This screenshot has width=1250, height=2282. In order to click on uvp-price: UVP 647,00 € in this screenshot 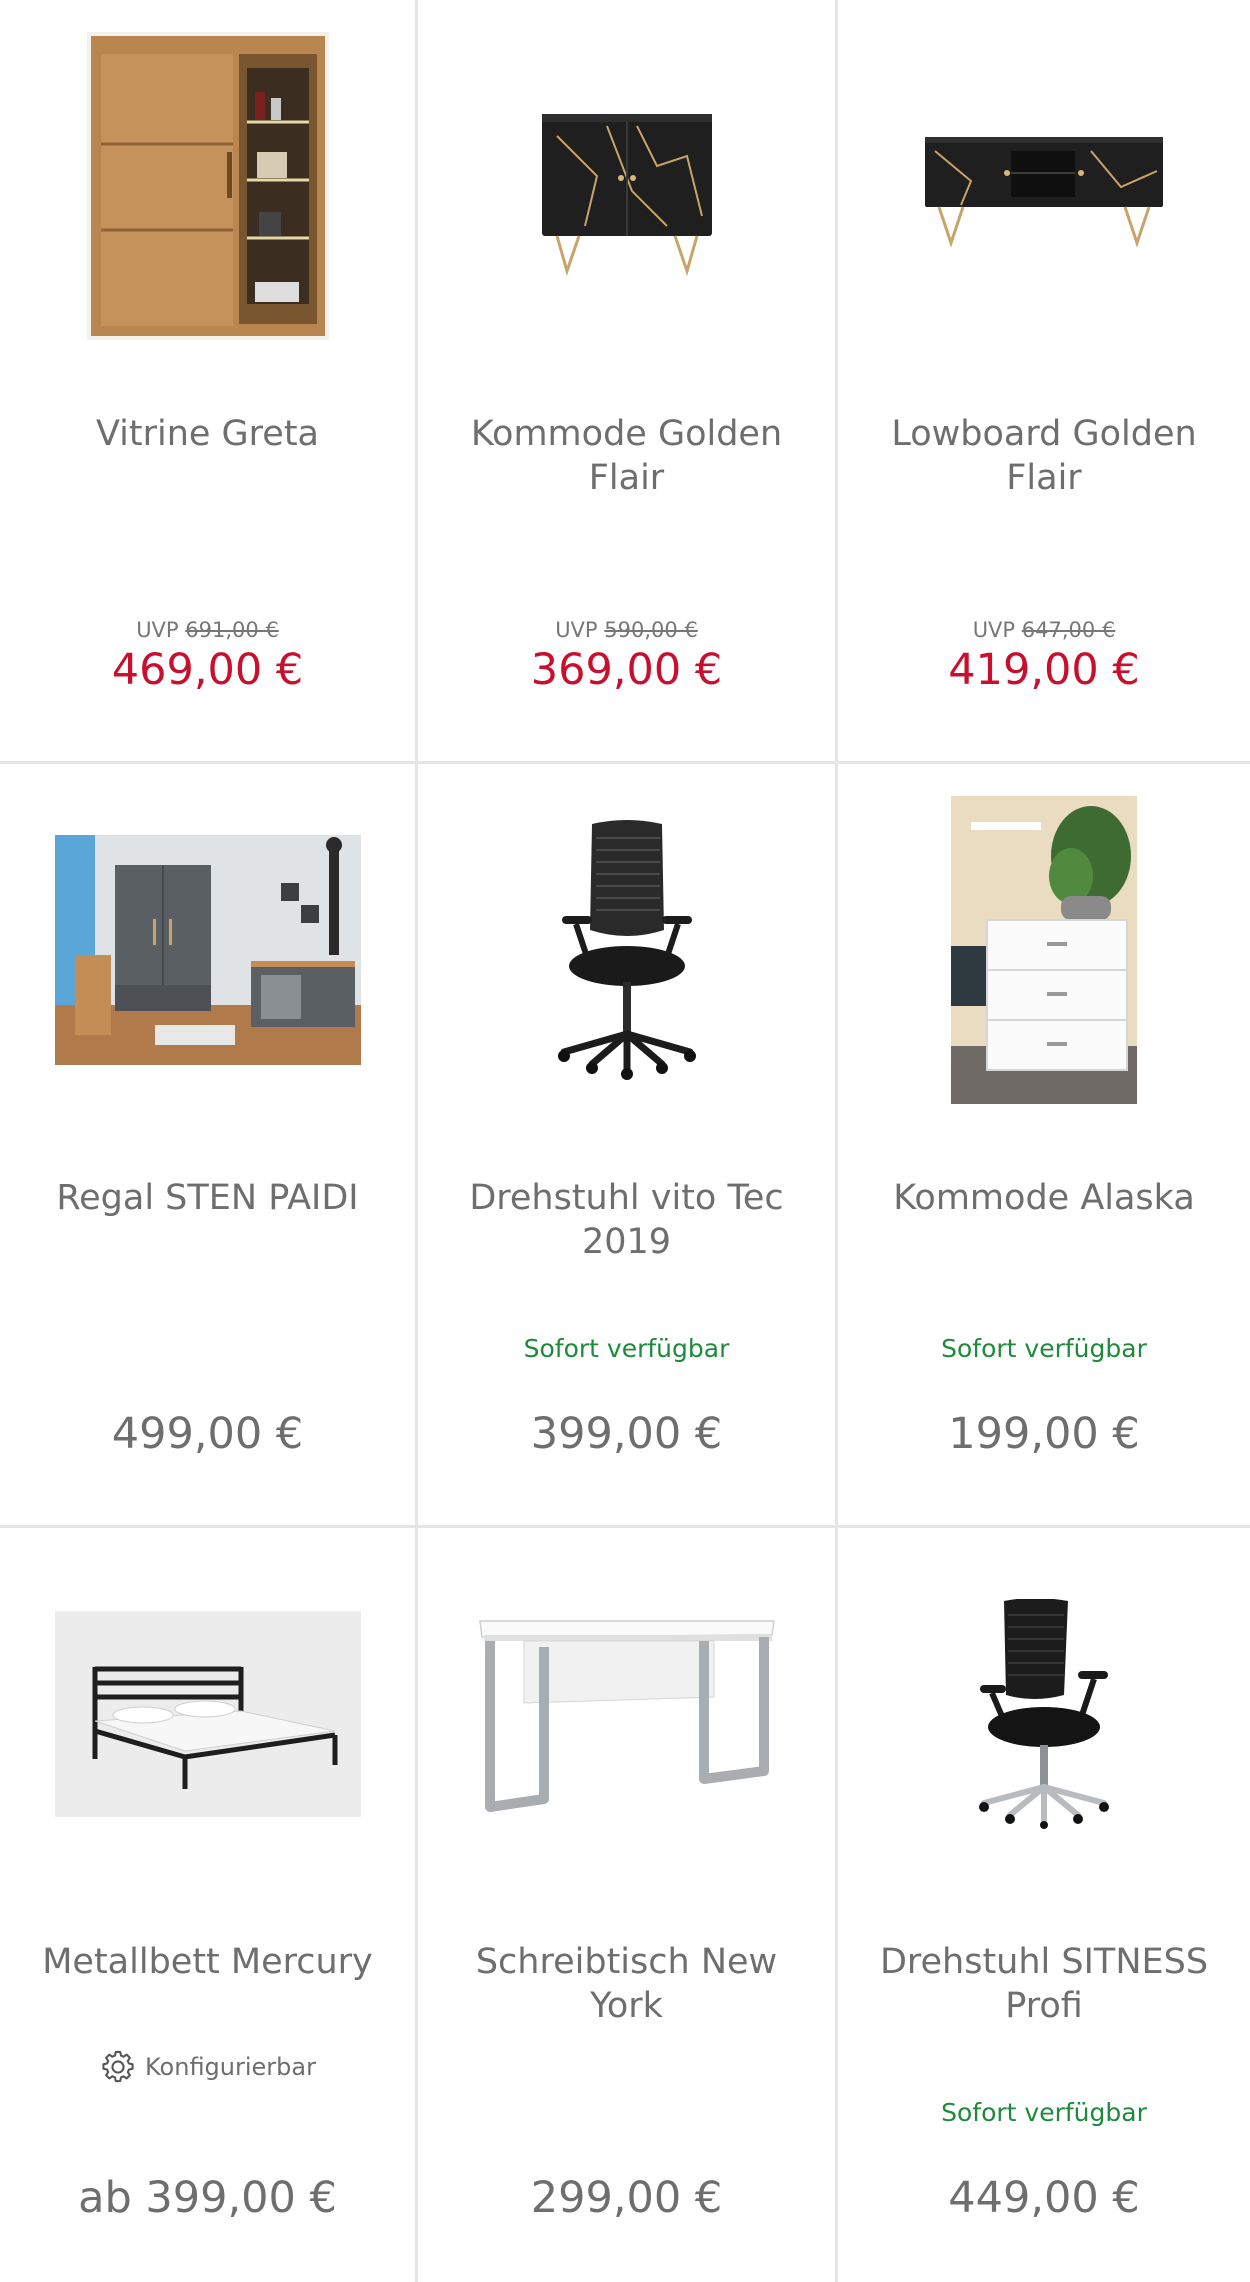, I will do `click(1044, 630)`.